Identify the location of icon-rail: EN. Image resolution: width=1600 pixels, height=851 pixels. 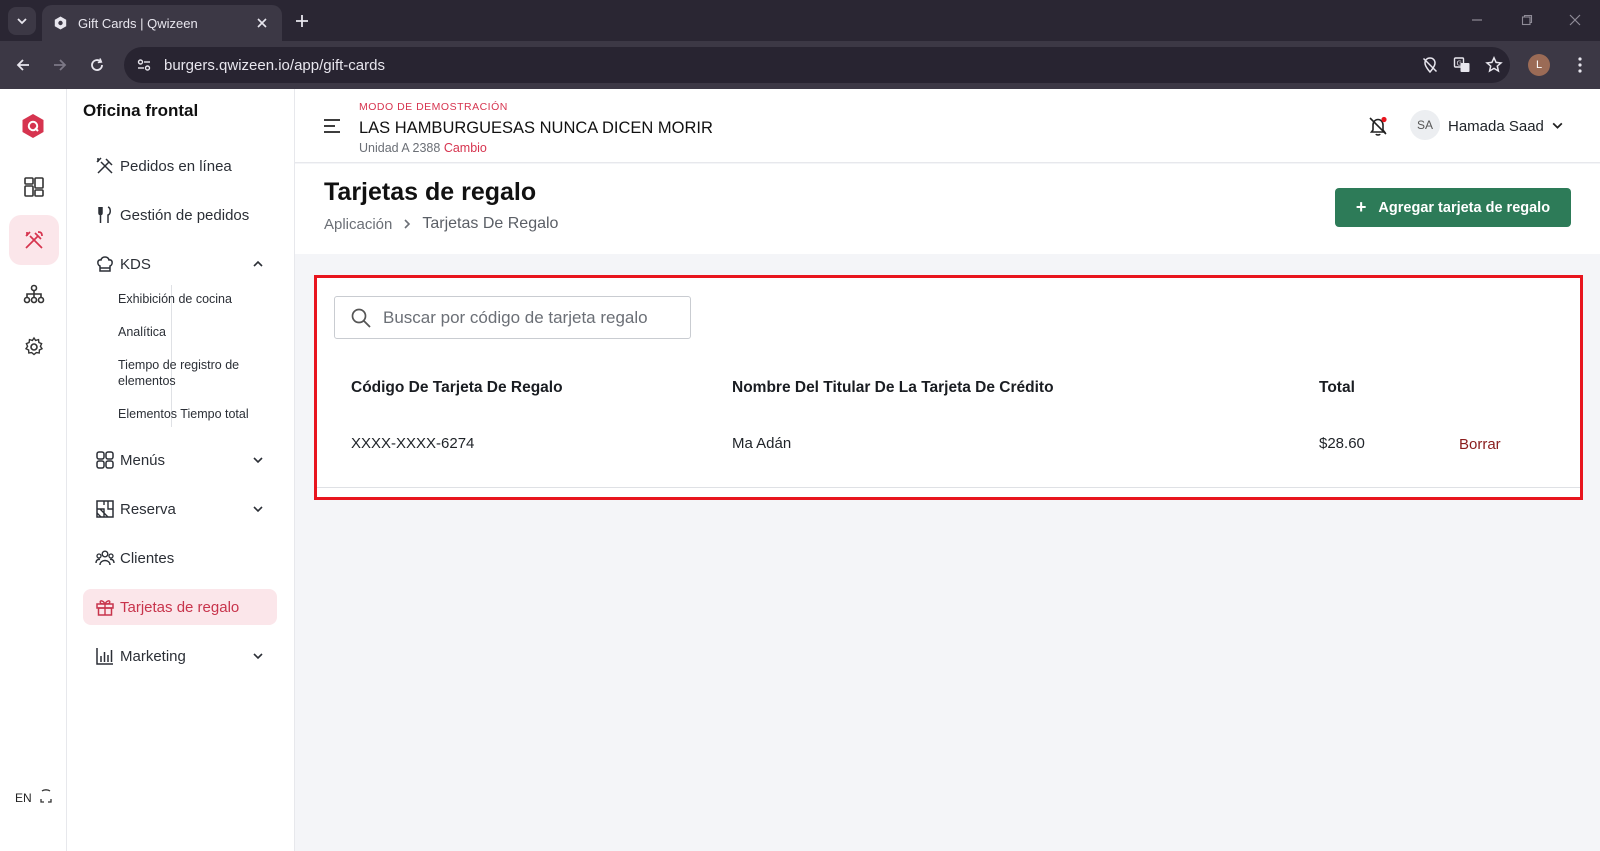
(33, 470).